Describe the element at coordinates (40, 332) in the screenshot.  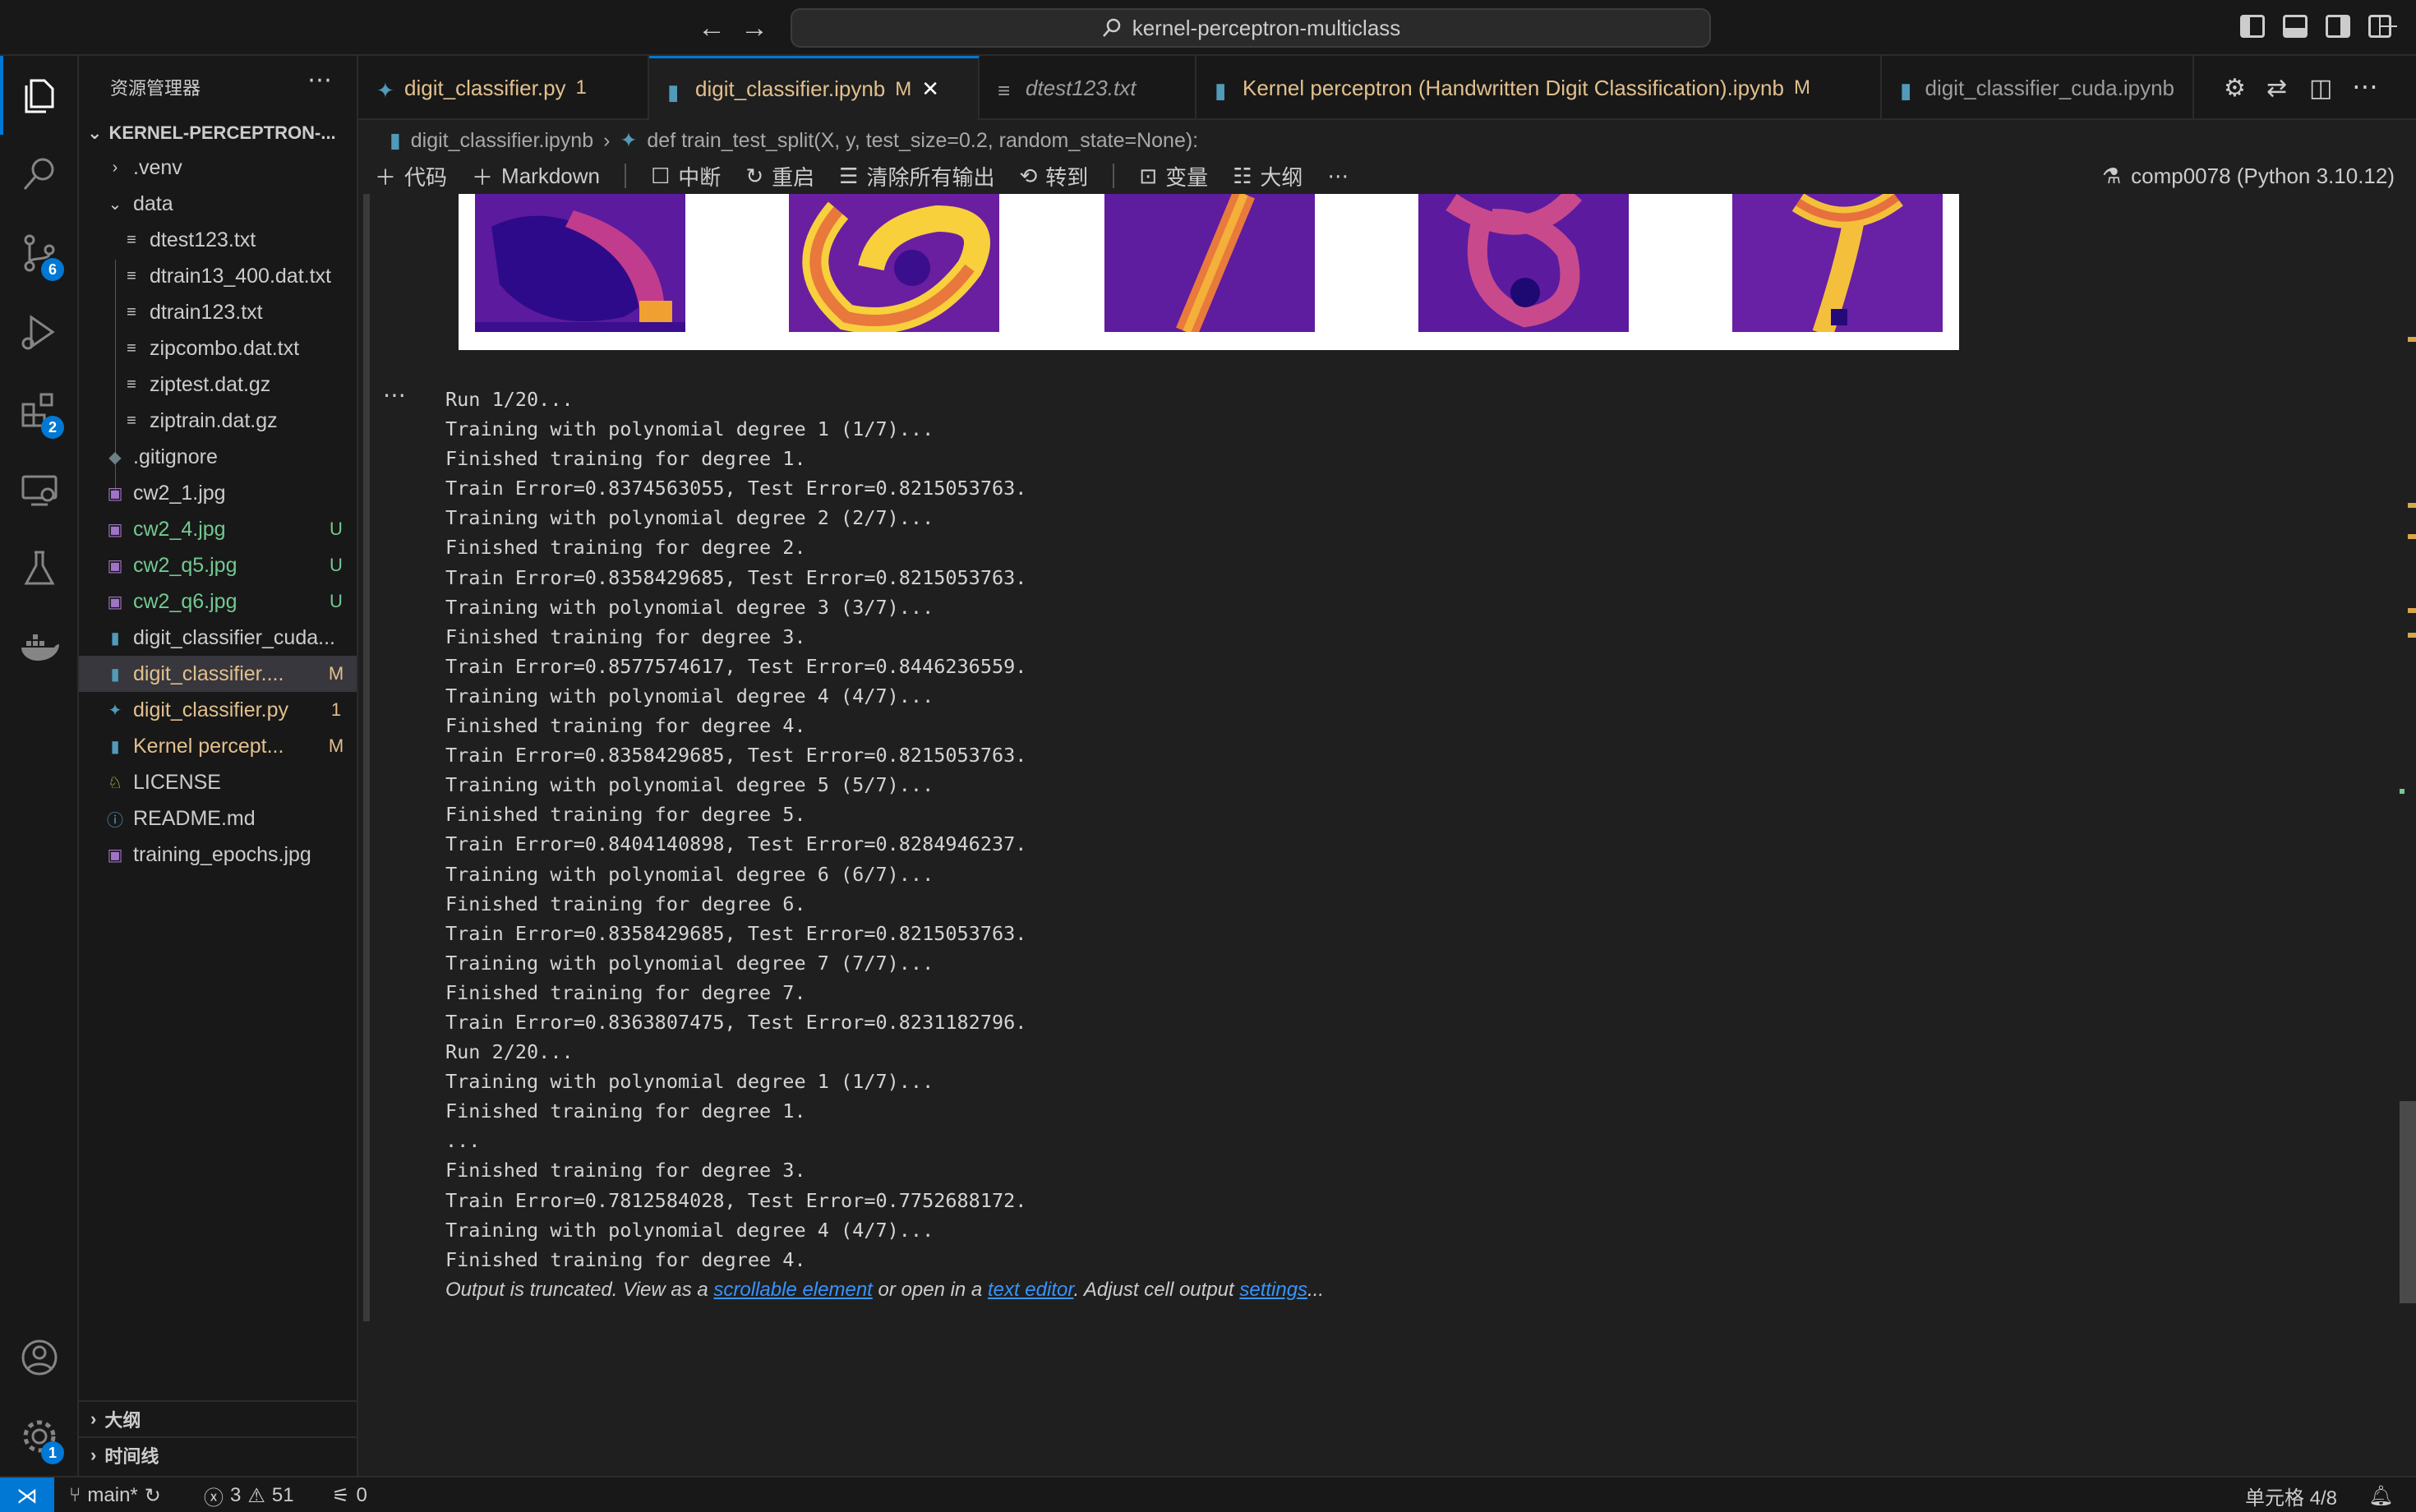
I see `run-debug-icon` at that location.